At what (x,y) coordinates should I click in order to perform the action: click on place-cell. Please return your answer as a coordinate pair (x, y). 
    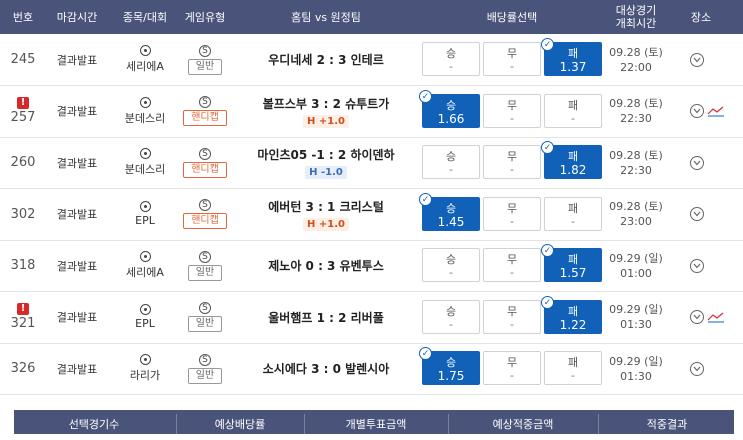
    Looking at the image, I should click on (706, 214).